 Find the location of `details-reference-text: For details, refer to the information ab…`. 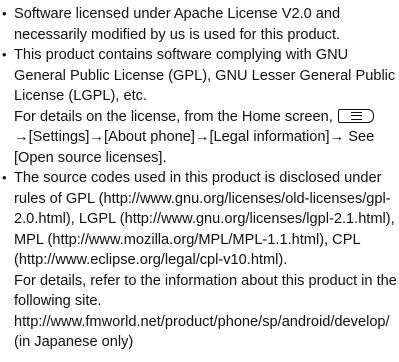

details-reference-text: For details, refer to the information ab… is located at coordinates (205, 291).